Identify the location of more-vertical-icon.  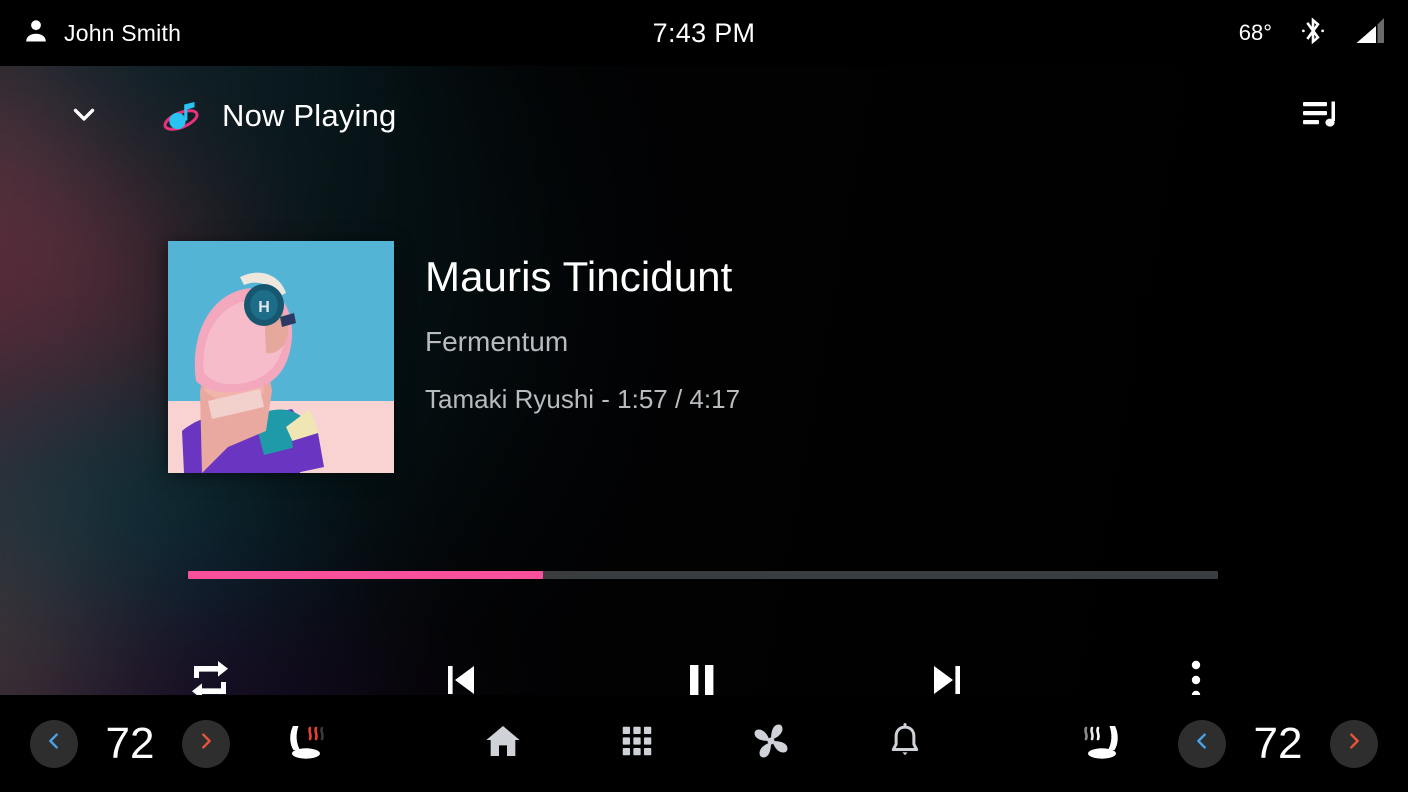
(1196, 677).